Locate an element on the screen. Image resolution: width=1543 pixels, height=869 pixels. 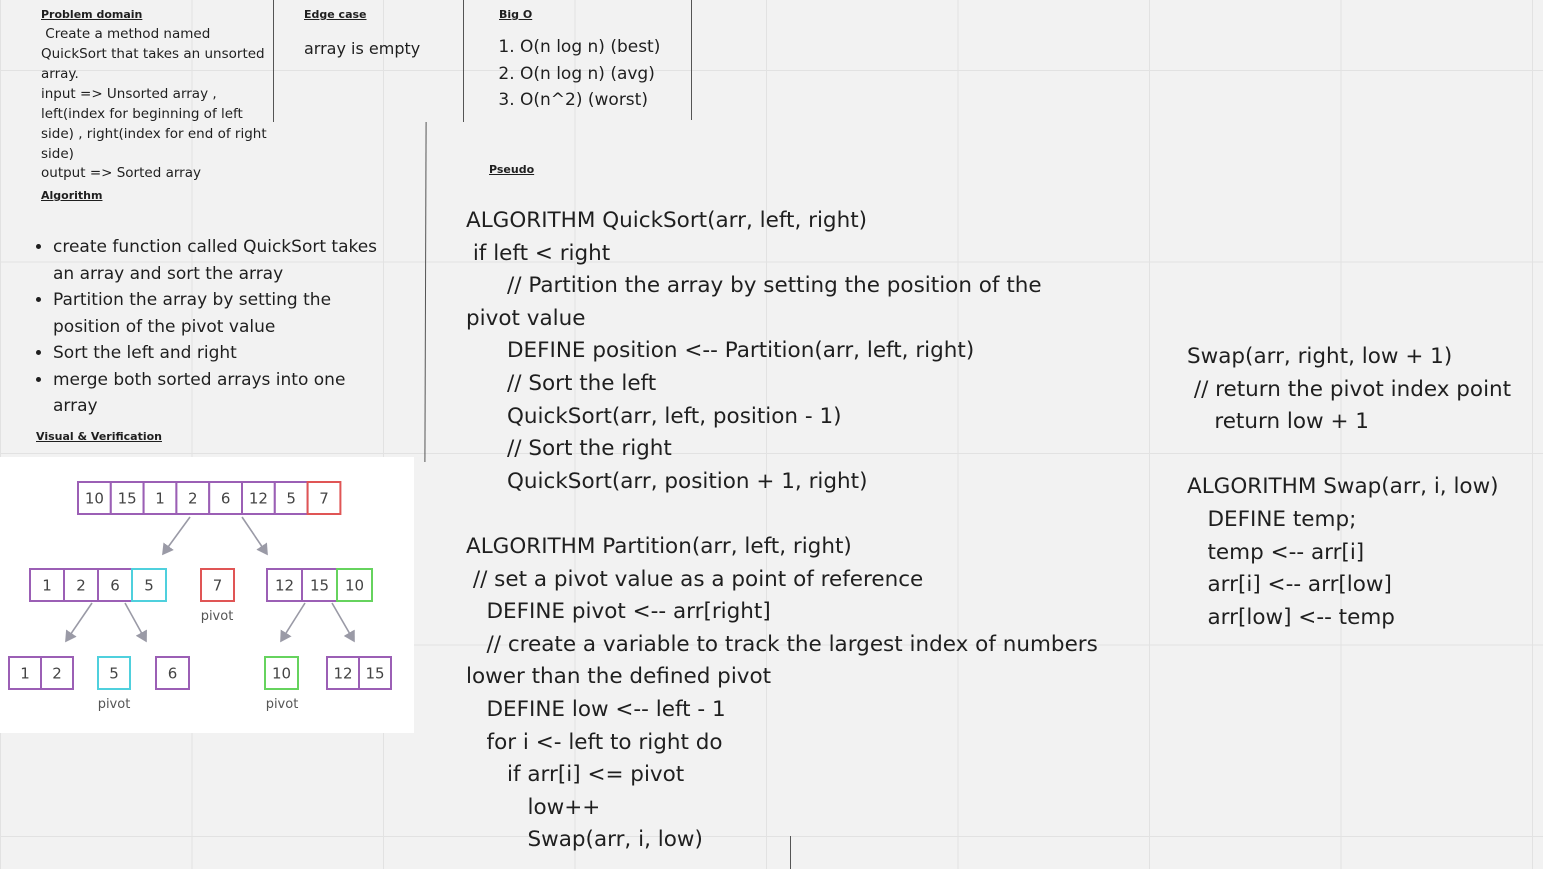
code-line: QuickSort(arr, left, position - 1) is located at coordinates (654, 416).